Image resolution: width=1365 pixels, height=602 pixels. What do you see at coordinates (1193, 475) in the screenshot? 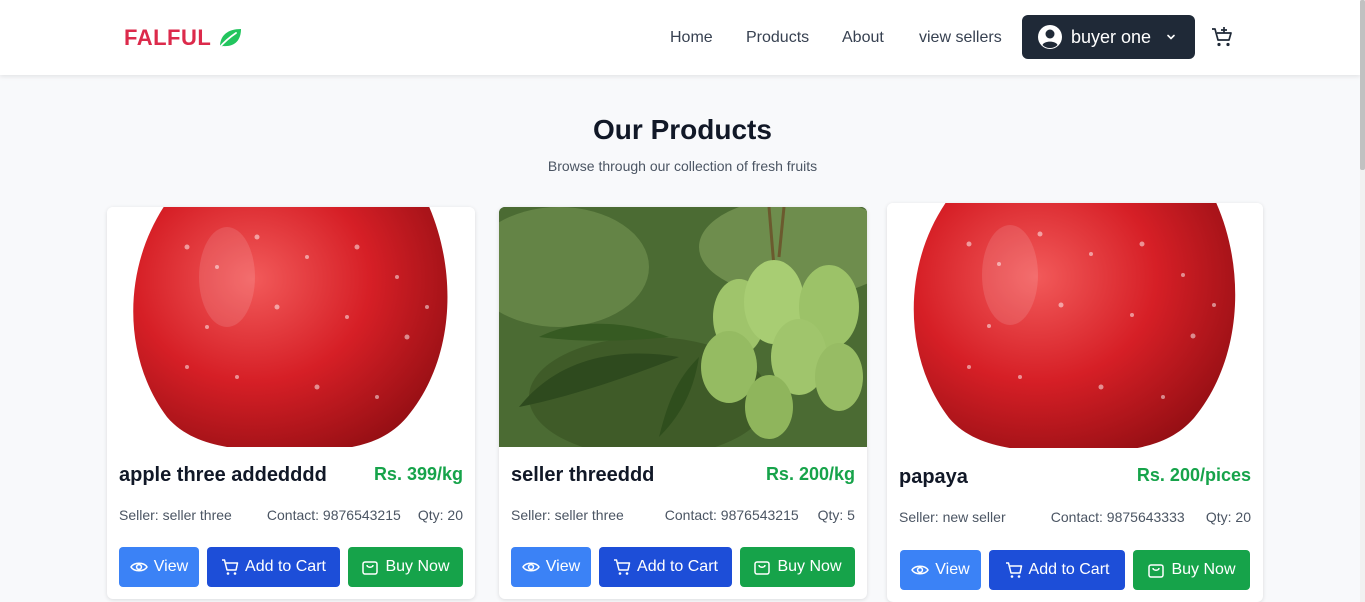
I see `product-price: Rs. 200/pices` at bounding box center [1193, 475].